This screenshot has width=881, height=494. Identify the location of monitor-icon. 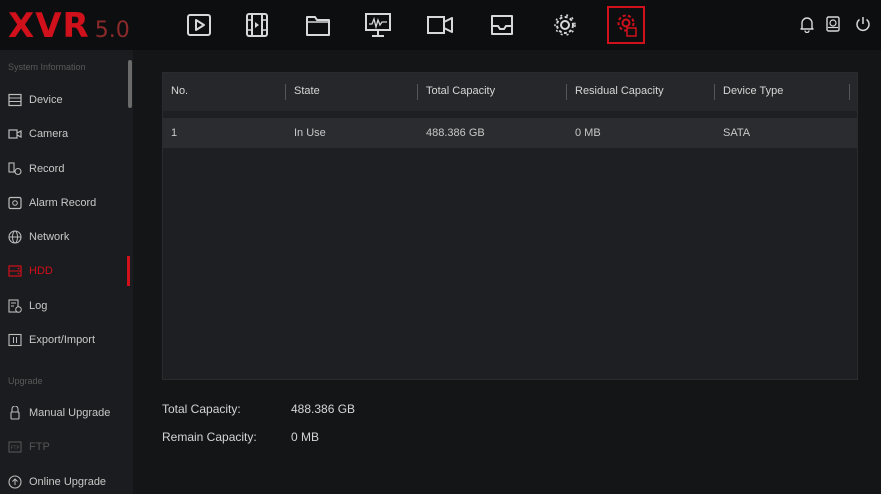
(378, 25).